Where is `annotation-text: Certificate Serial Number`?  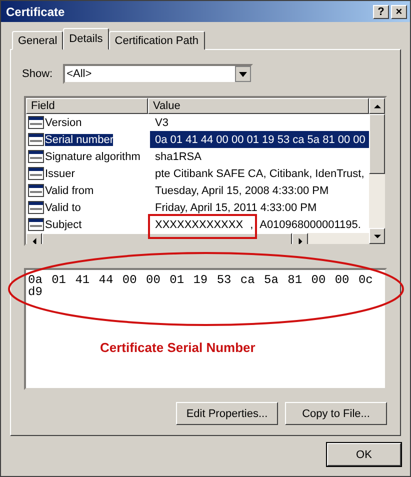 annotation-text: Certificate Serial Number is located at coordinates (178, 347).